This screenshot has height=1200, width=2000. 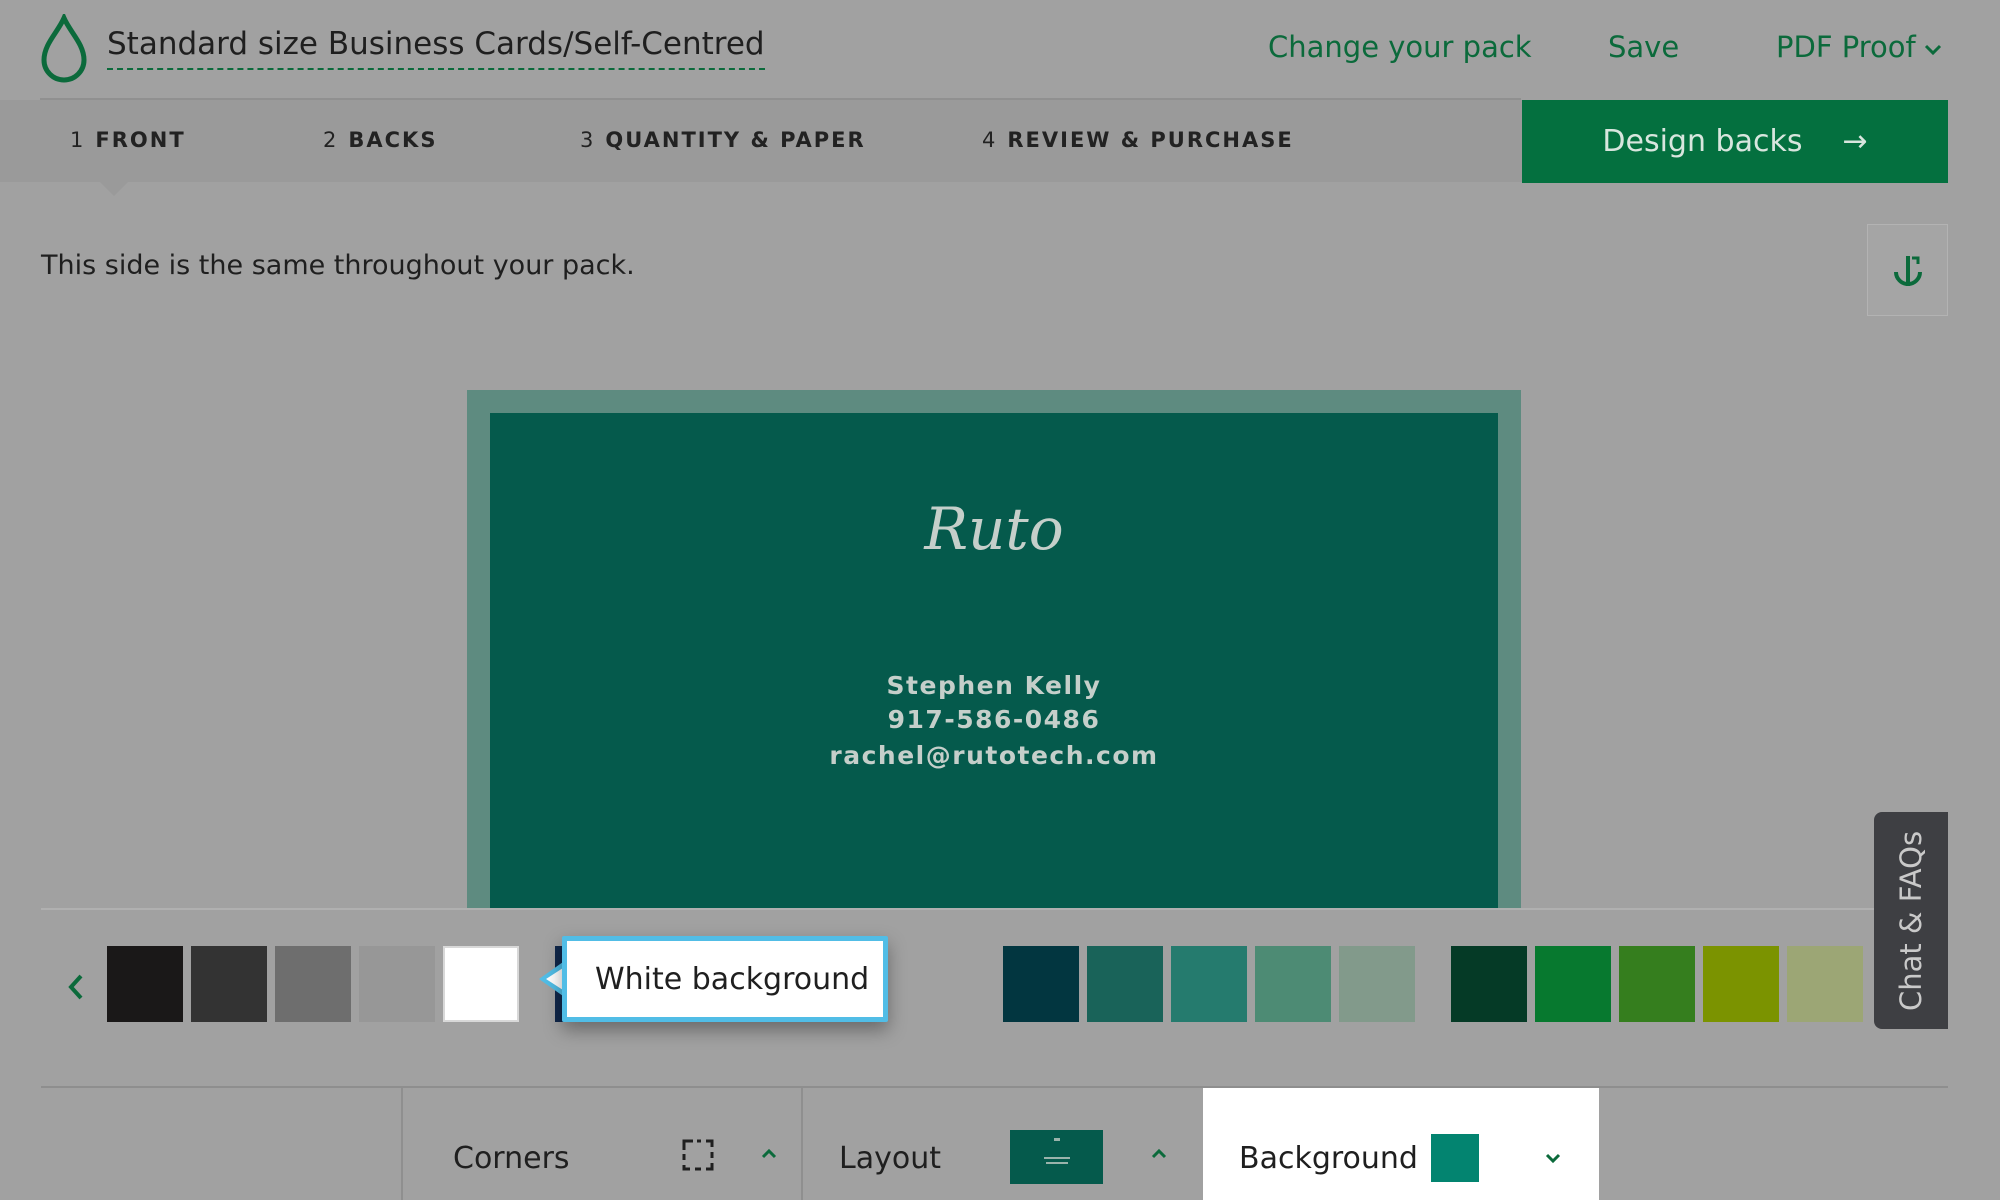 What do you see at coordinates (1041, 984) in the screenshot?
I see `swatch-dark-teal` at bounding box center [1041, 984].